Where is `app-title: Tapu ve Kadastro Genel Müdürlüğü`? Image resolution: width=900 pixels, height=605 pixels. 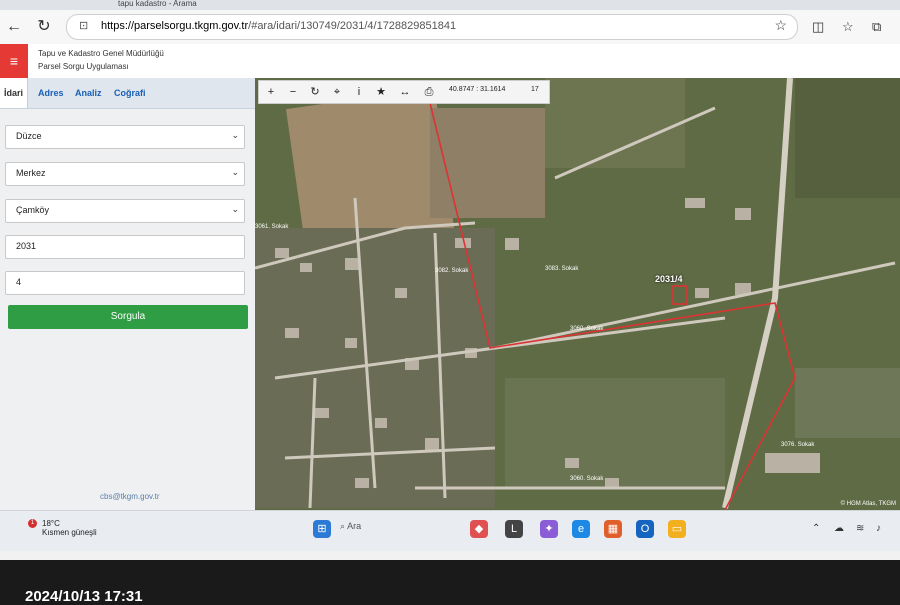 app-title: Tapu ve Kadastro Genel Müdürlüğü is located at coordinates (101, 53).